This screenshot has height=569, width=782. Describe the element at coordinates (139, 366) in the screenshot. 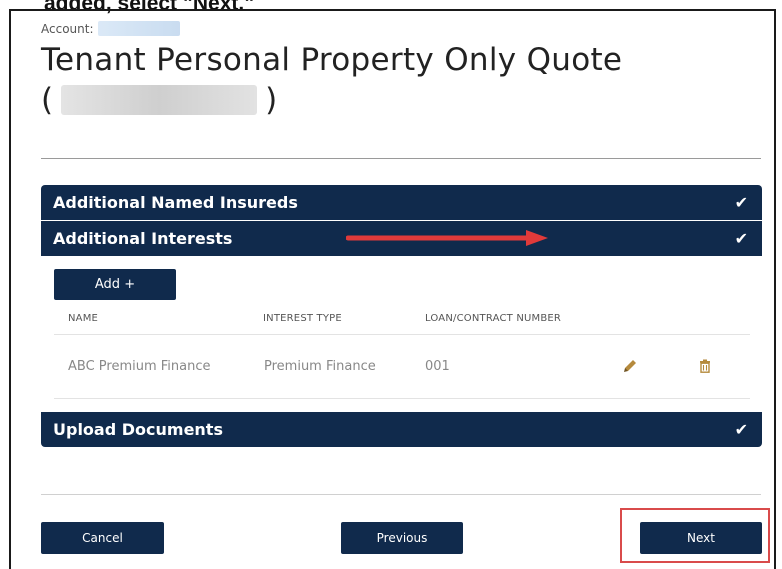

I see `cell-name: ABC Premium Finance` at that location.